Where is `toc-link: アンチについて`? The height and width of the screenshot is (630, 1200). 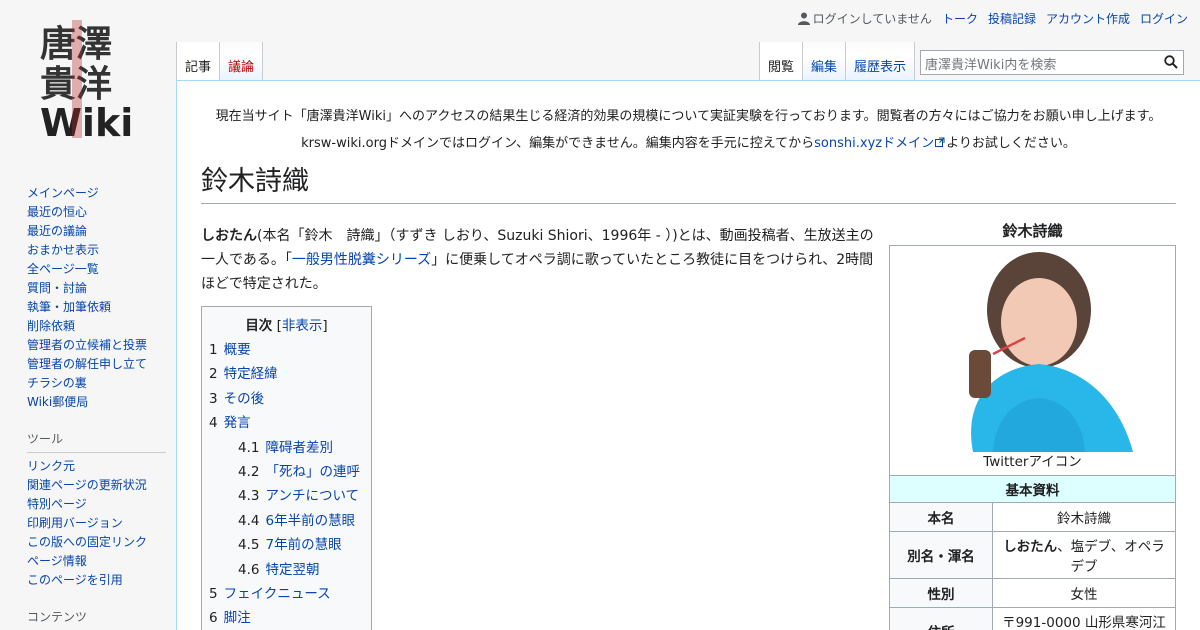 toc-link: アンチについて is located at coordinates (312, 496).